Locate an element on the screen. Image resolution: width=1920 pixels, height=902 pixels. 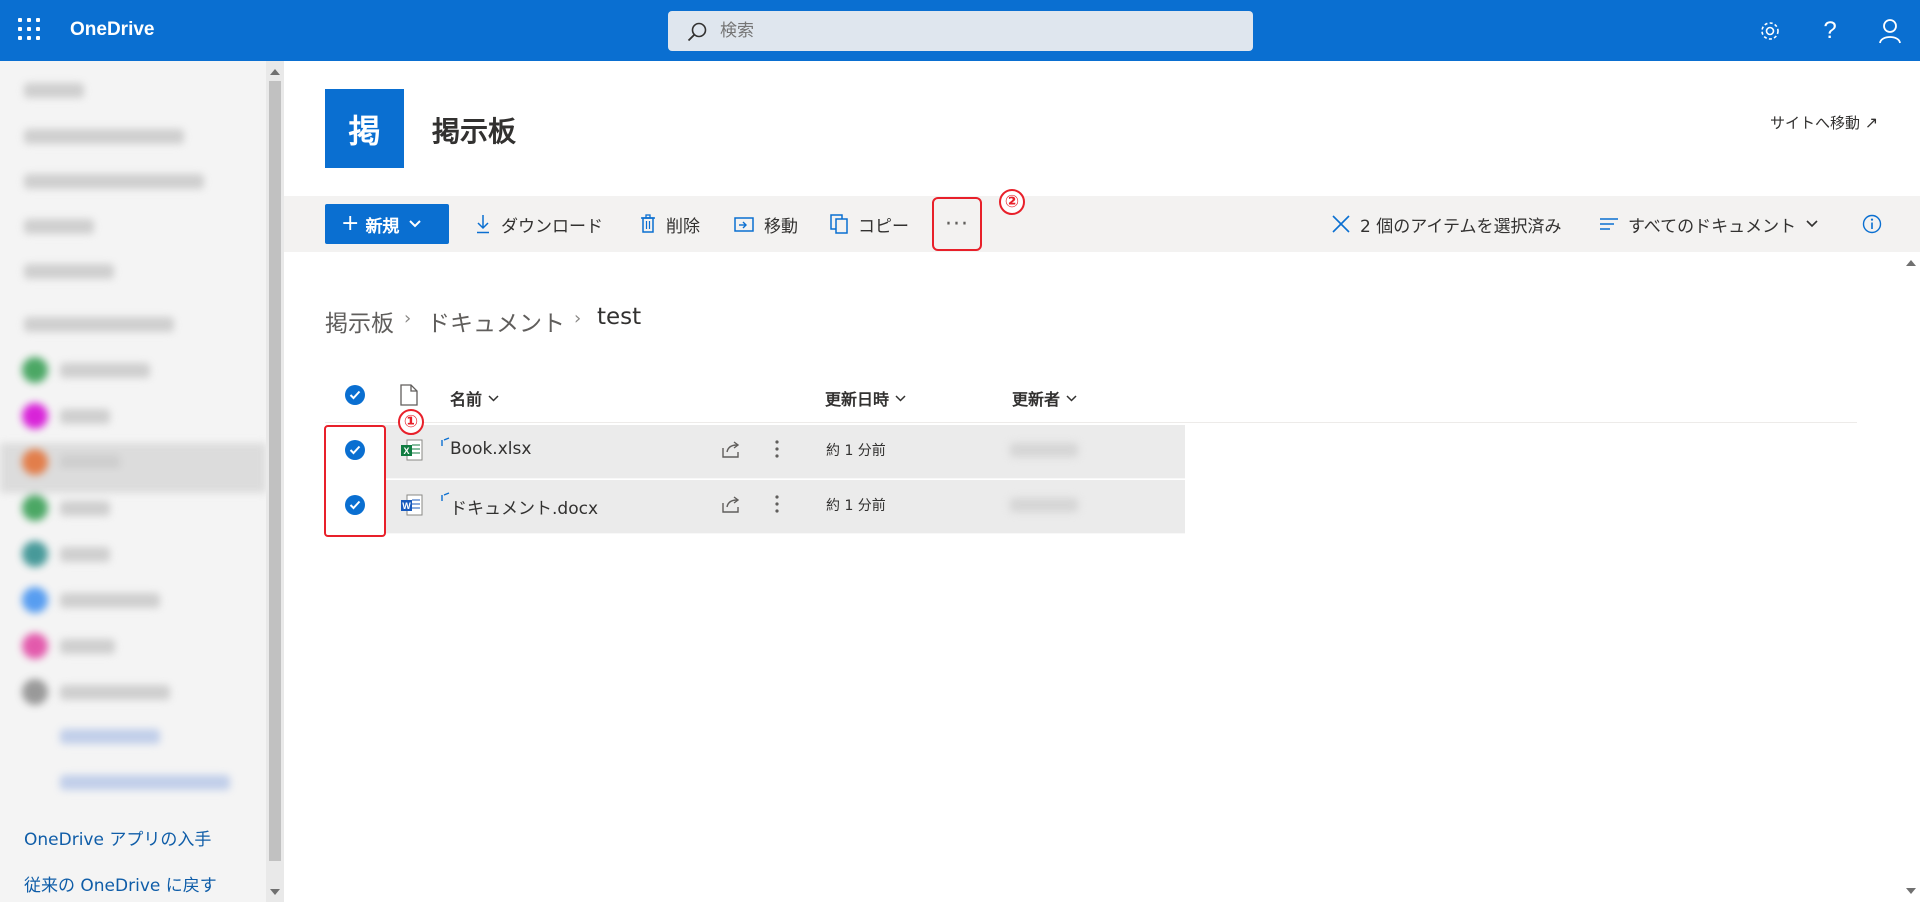
search-icon is located at coordinates (697, 34).